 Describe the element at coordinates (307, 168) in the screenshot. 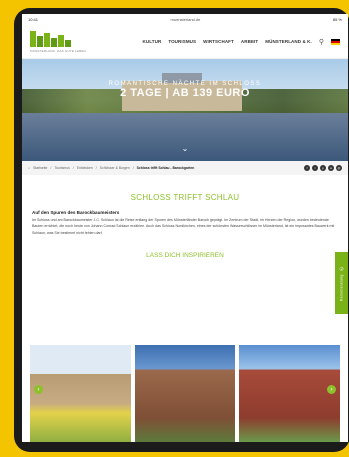

I see `facebook-icon: f` at that location.